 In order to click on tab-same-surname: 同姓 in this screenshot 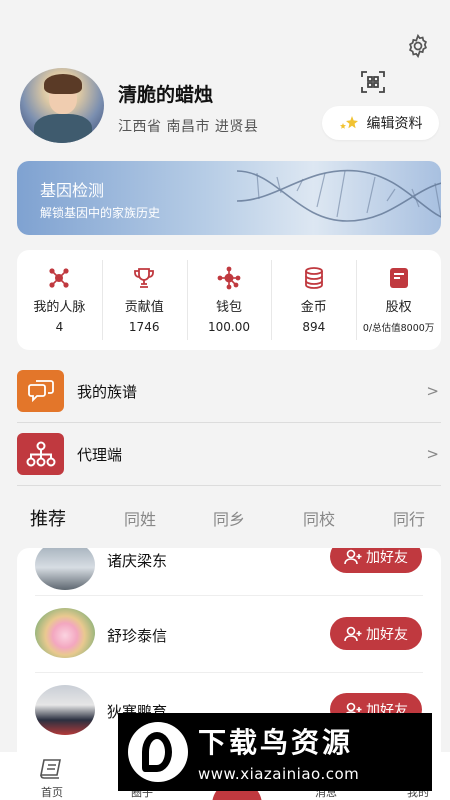, I will do `click(140, 518)`.